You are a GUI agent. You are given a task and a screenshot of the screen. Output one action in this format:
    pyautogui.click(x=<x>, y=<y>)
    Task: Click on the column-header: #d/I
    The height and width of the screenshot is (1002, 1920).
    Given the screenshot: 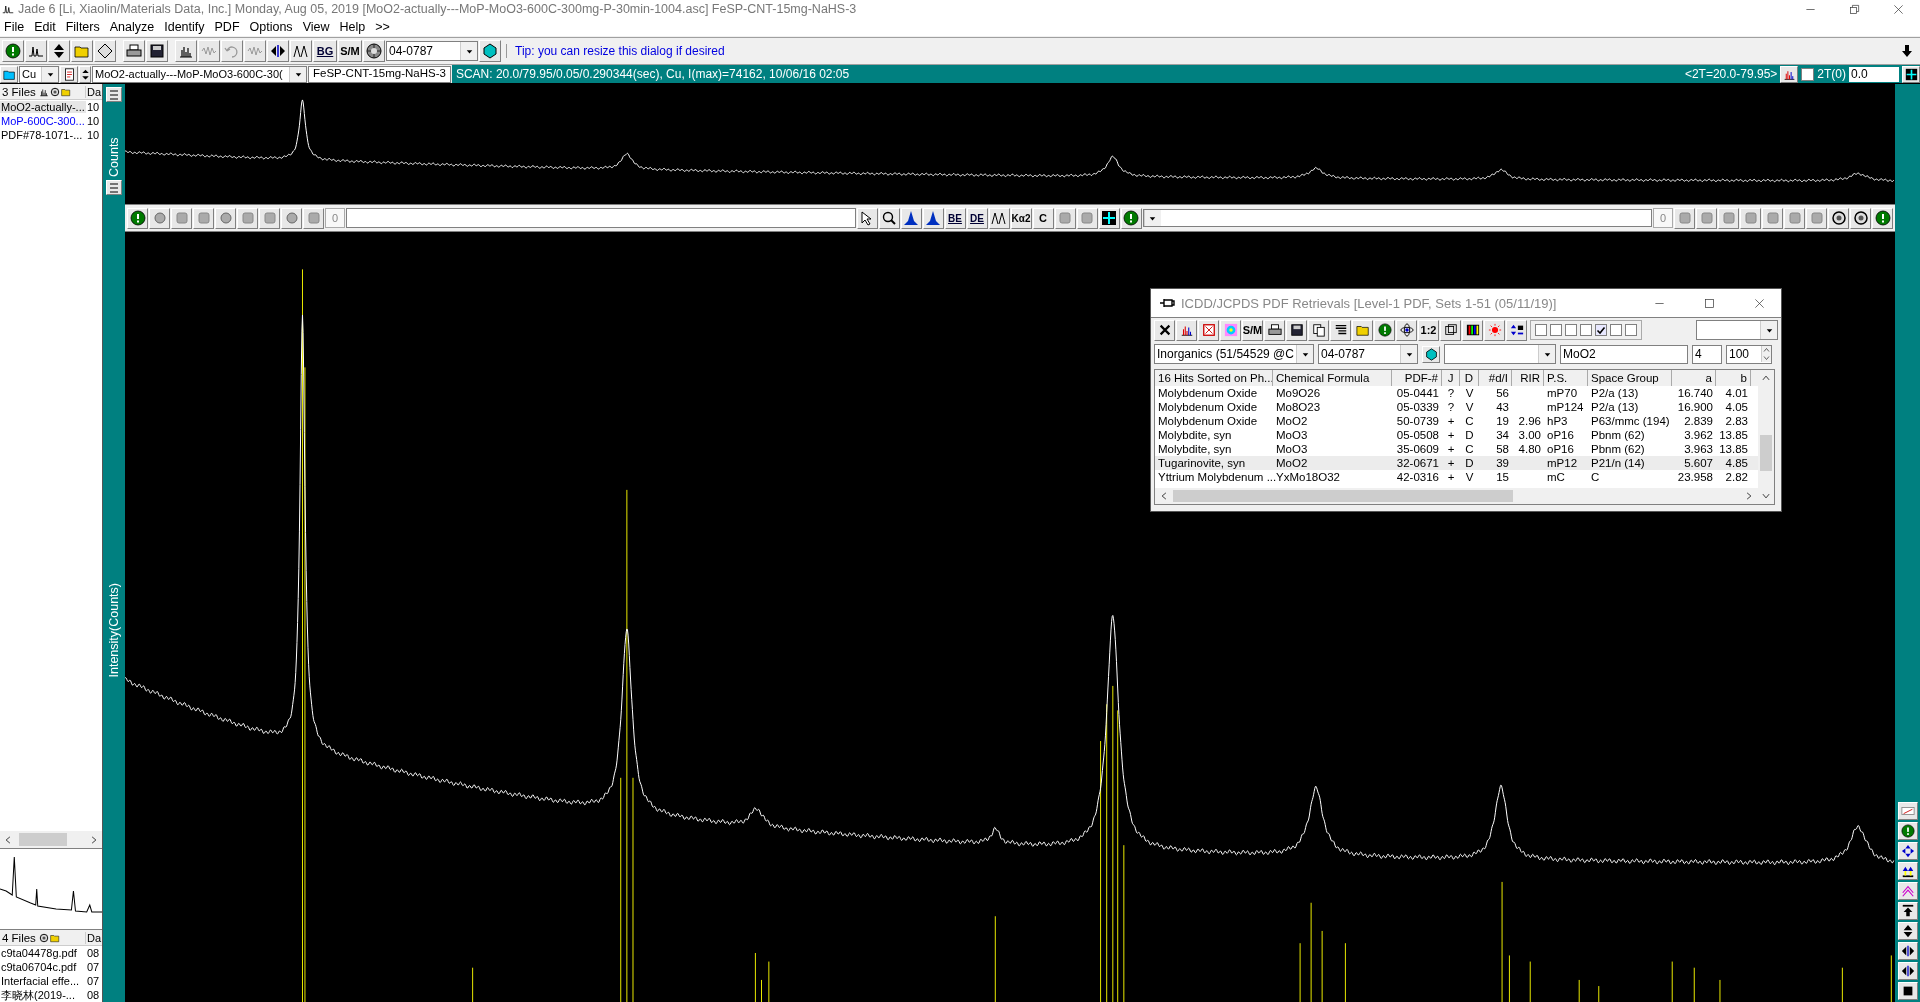 What is the action you would take?
    pyautogui.click(x=1495, y=378)
    